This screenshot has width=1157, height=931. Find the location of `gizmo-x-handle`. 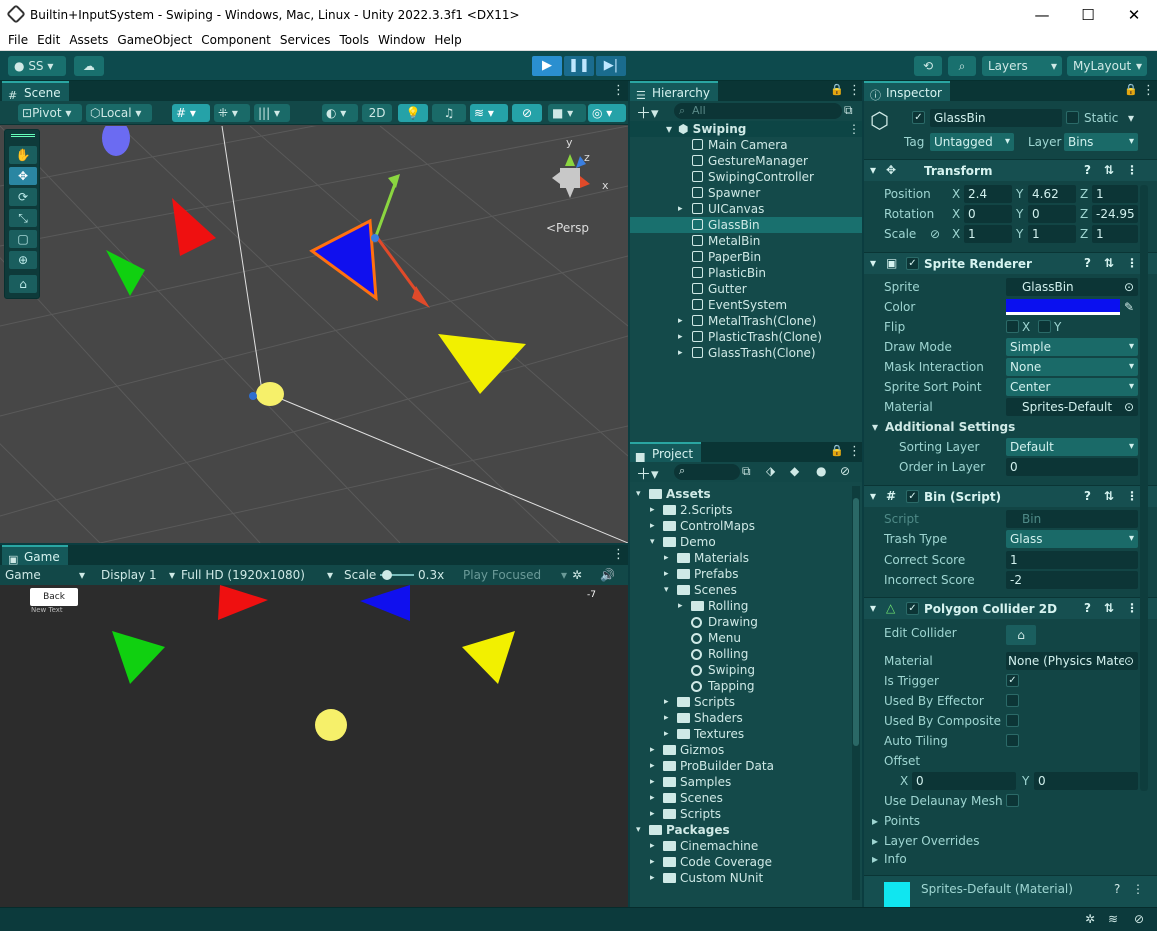

gizmo-x-handle is located at coordinates (398, 266).